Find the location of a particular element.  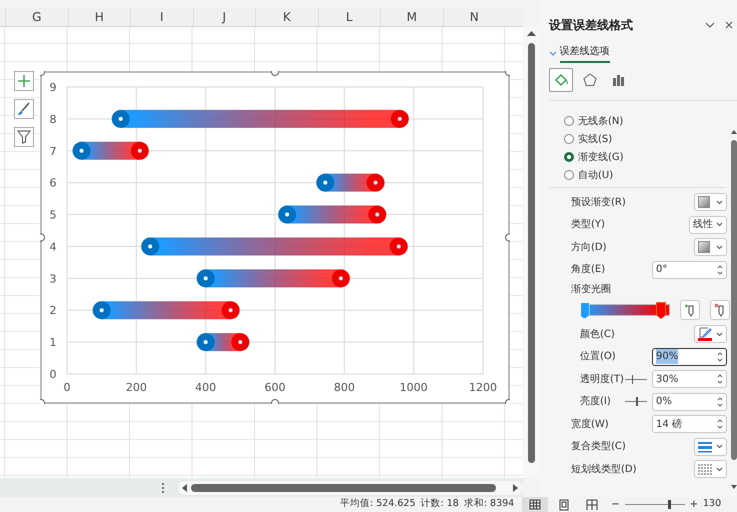

color-dropdown is located at coordinates (710, 334).